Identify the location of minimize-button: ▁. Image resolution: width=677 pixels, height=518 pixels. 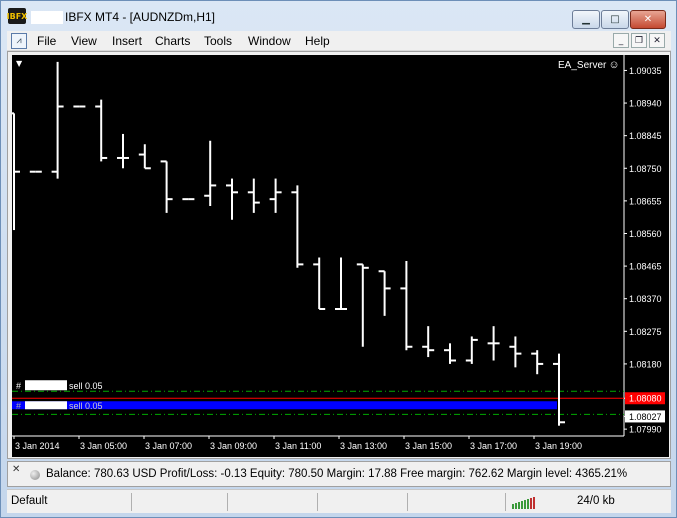
(586, 19).